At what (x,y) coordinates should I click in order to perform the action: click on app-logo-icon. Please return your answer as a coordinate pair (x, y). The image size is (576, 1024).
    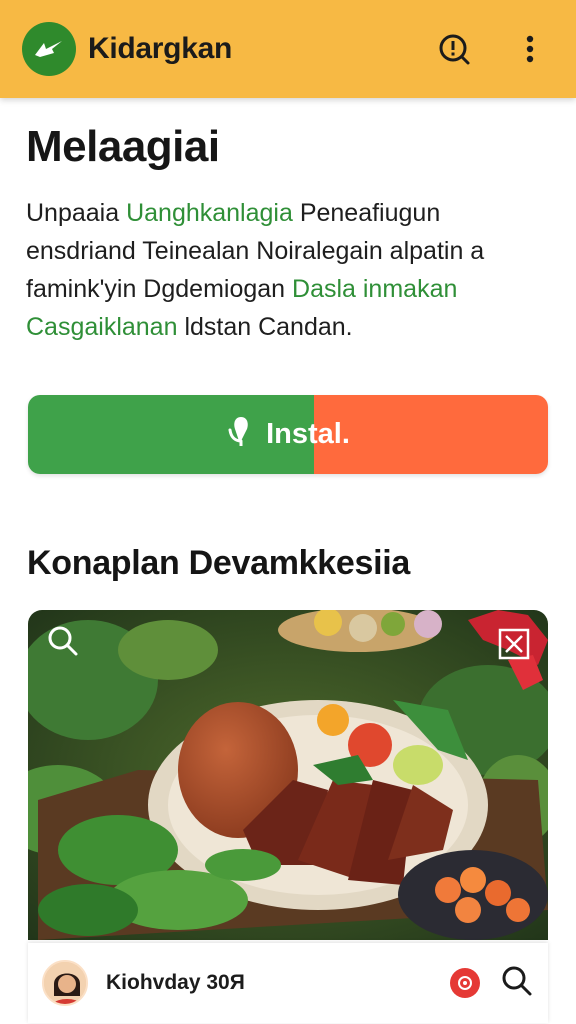
    Looking at the image, I should click on (49, 49).